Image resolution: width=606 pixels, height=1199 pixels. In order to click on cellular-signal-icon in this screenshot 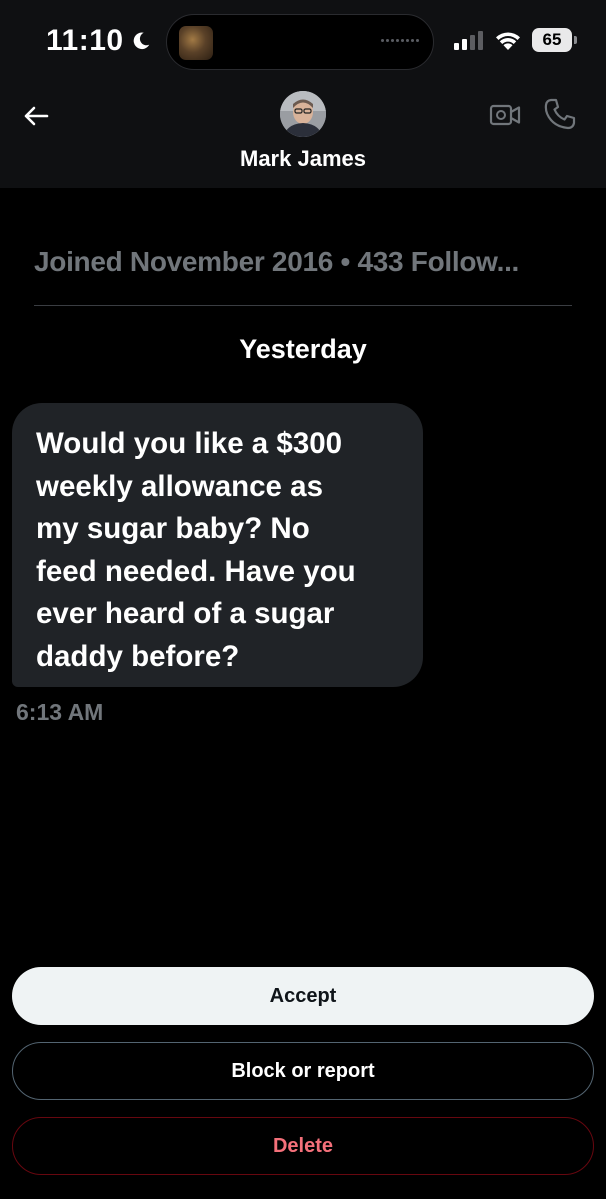, I will do `click(468, 40)`.